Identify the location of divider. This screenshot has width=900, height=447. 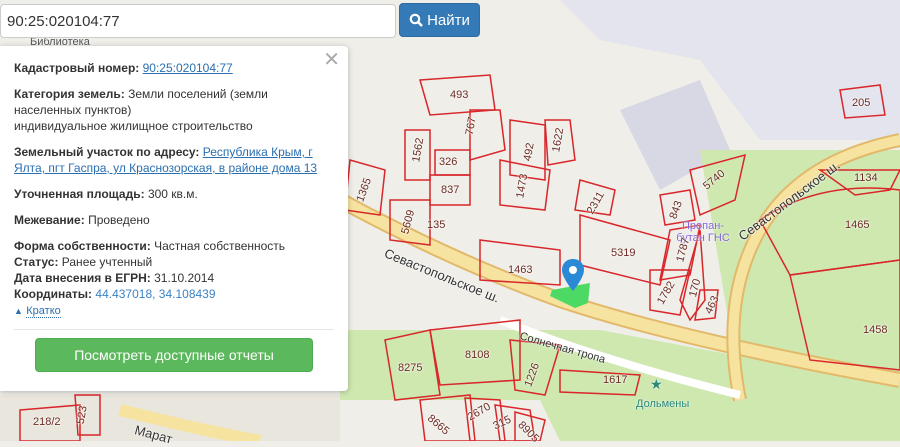
(174, 329).